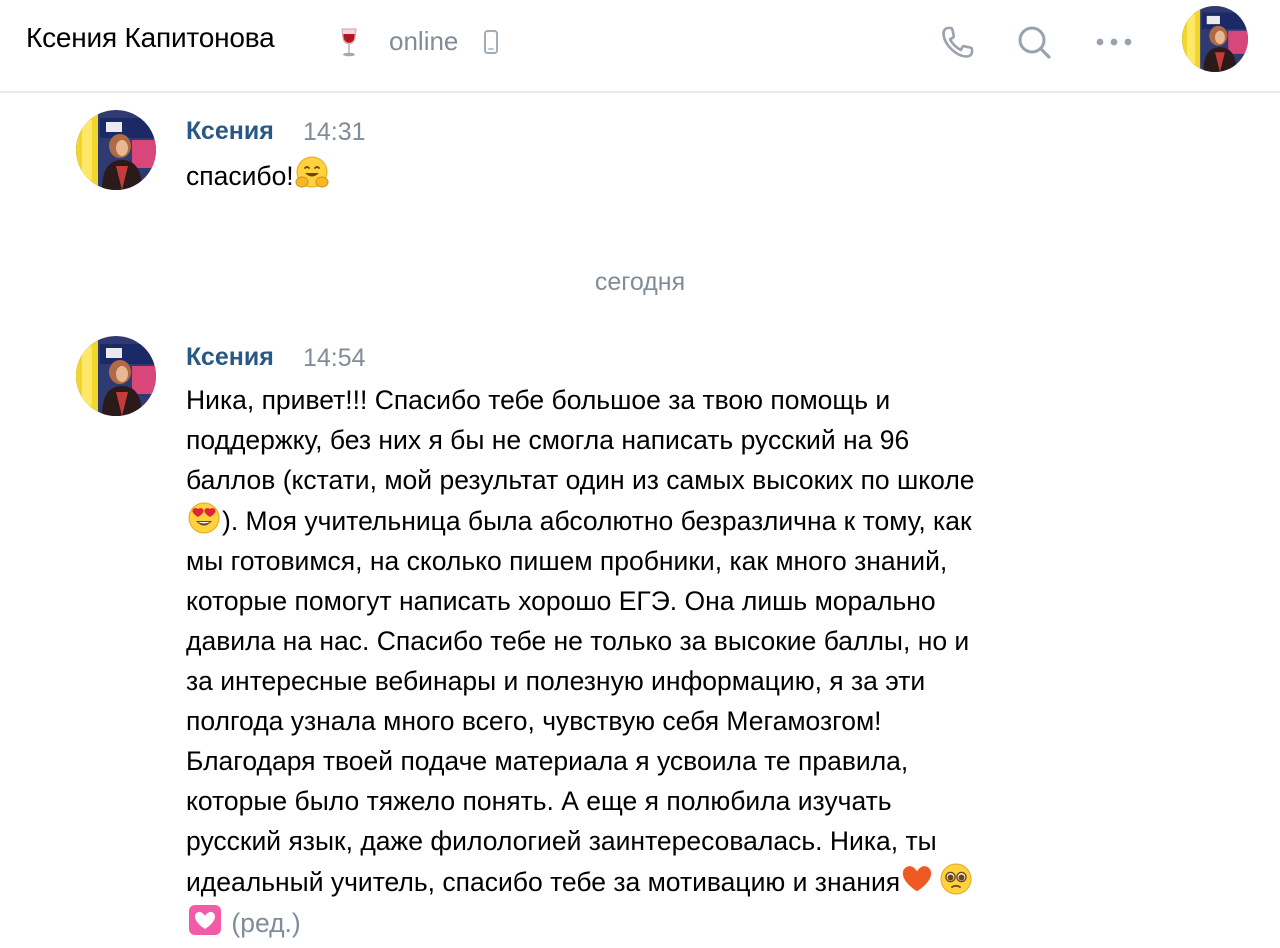 The width and height of the screenshot is (1280, 948). I want to click on message-text-content: спасибо!, so click(240, 176).